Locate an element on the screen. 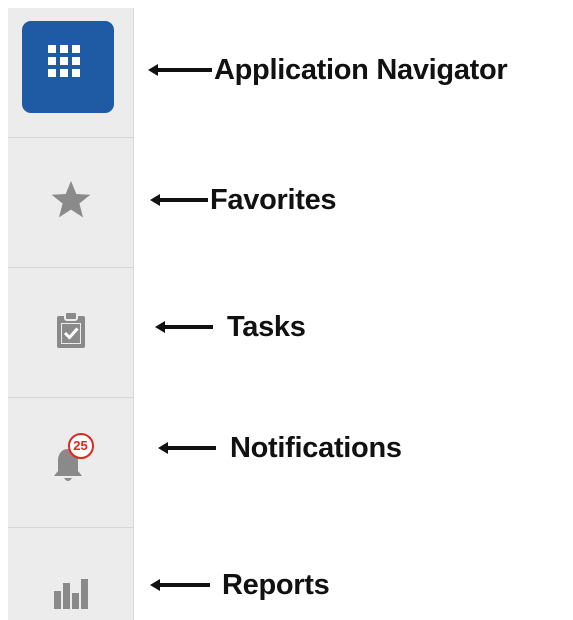 The height and width of the screenshot is (620, 573). annotation-tasks: Tasks is located at coordinates (230, 327).